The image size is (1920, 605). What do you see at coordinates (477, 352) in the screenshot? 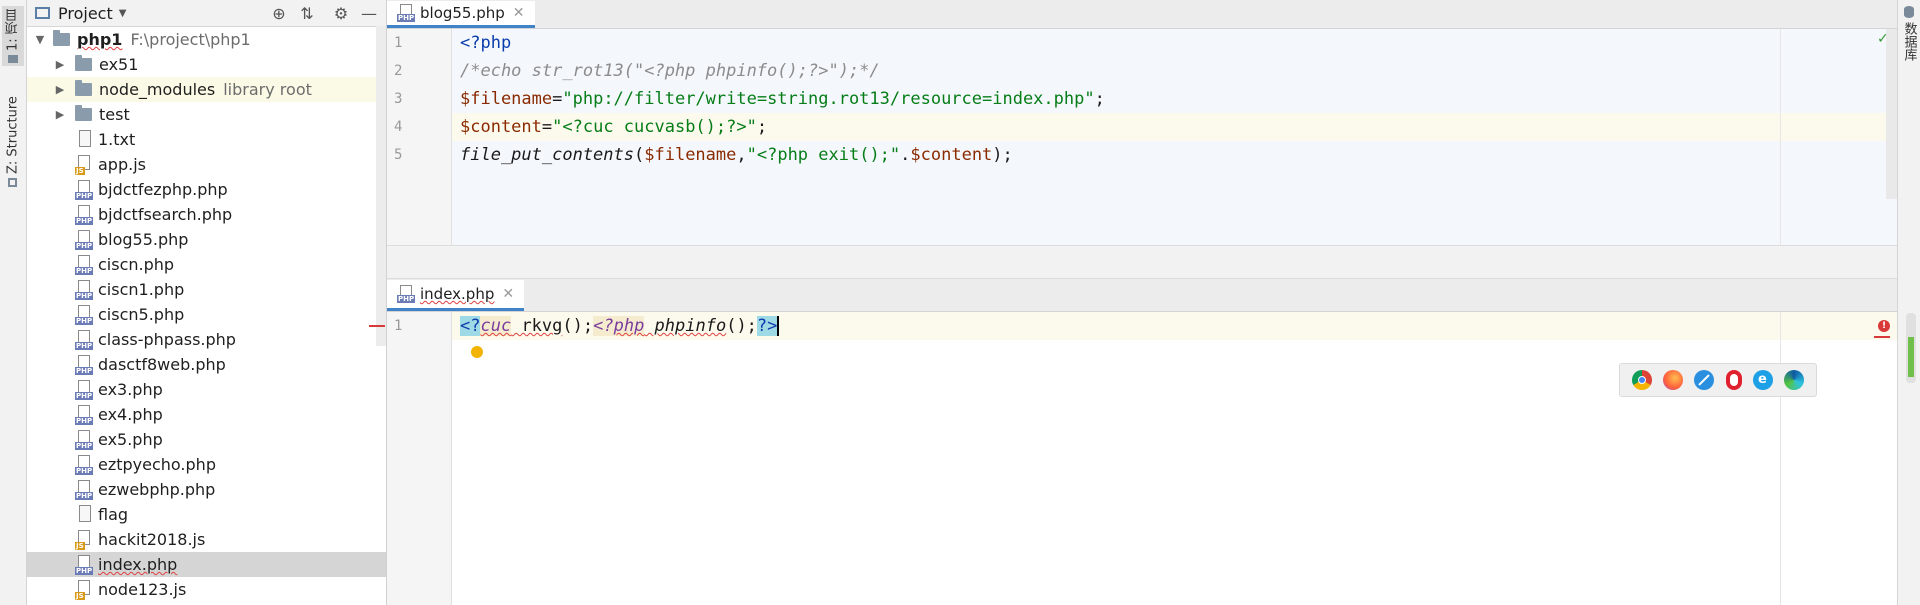
I see `lightbulb-icon` at bounding box center [477, 352].